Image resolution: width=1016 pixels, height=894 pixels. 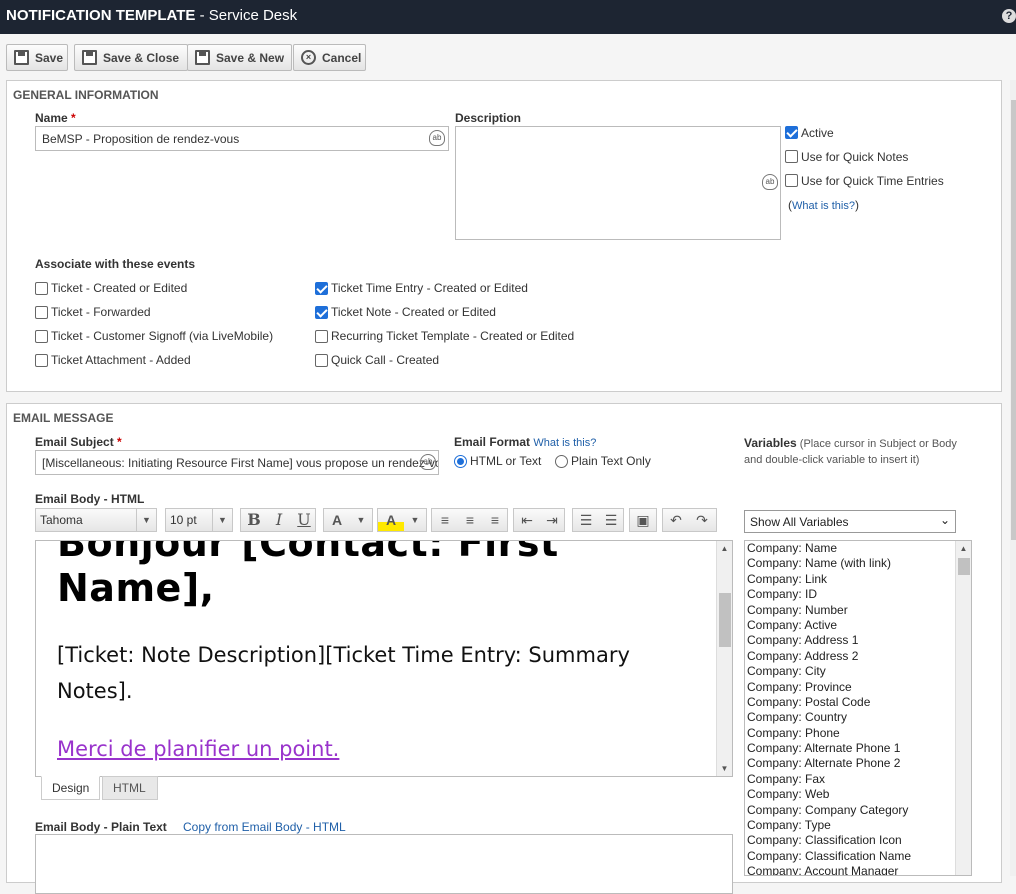 What do you see at coordinates (242, 138) in the screenshot?
I see `name-input: BeMSP - Proposition de rendez-vous` at bounding box center [242, 138].